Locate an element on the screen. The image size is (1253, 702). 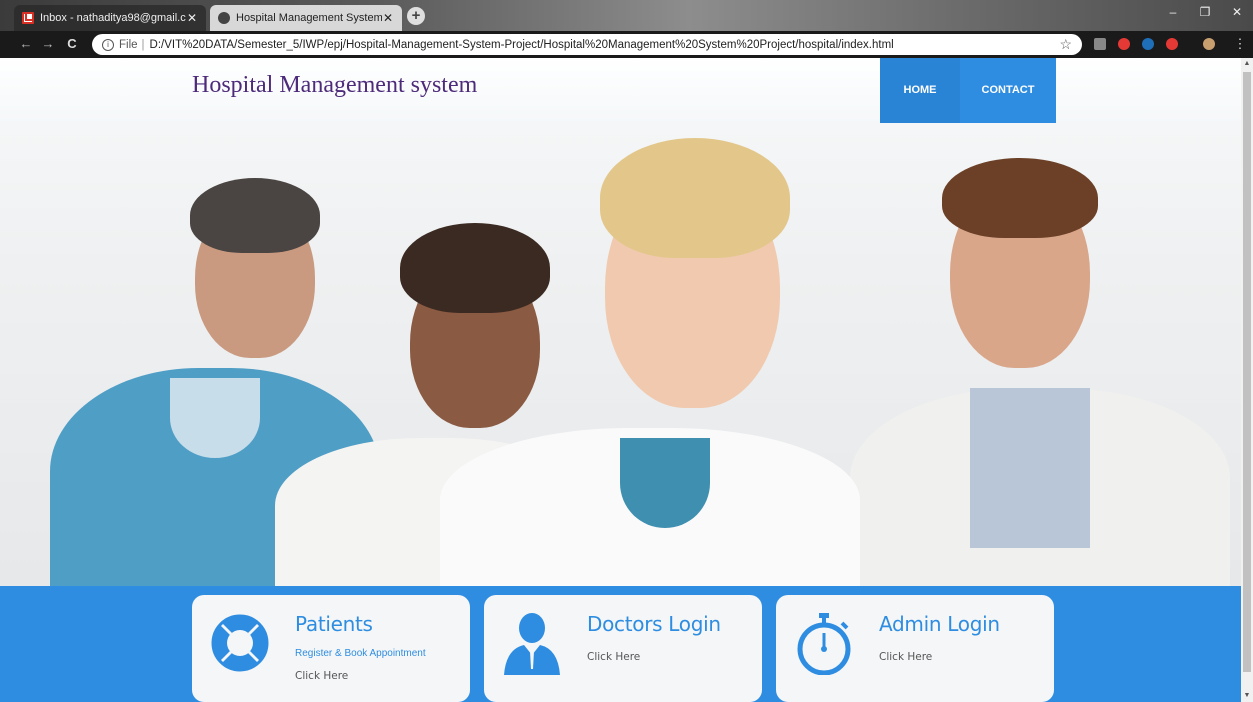
vertical-scrollbar: ▲ ▼ is located at coordinates (1247, 380).